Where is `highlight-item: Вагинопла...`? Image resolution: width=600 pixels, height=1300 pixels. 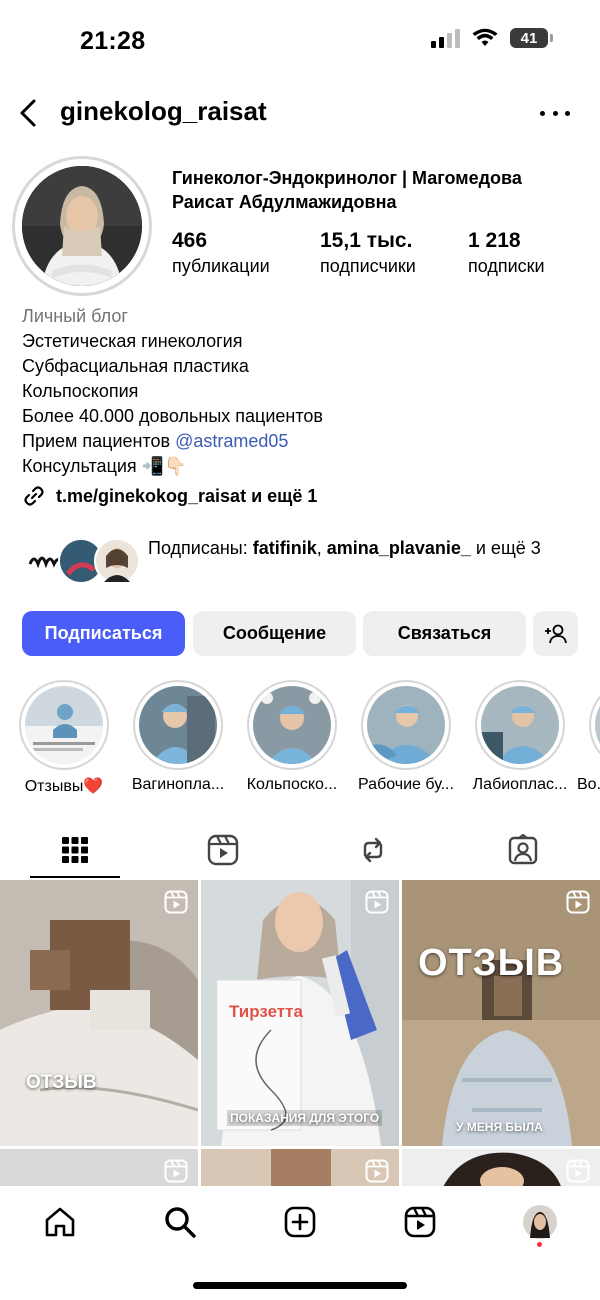
highlight-item: Вагинопла... is located at coordinates (178, 737).